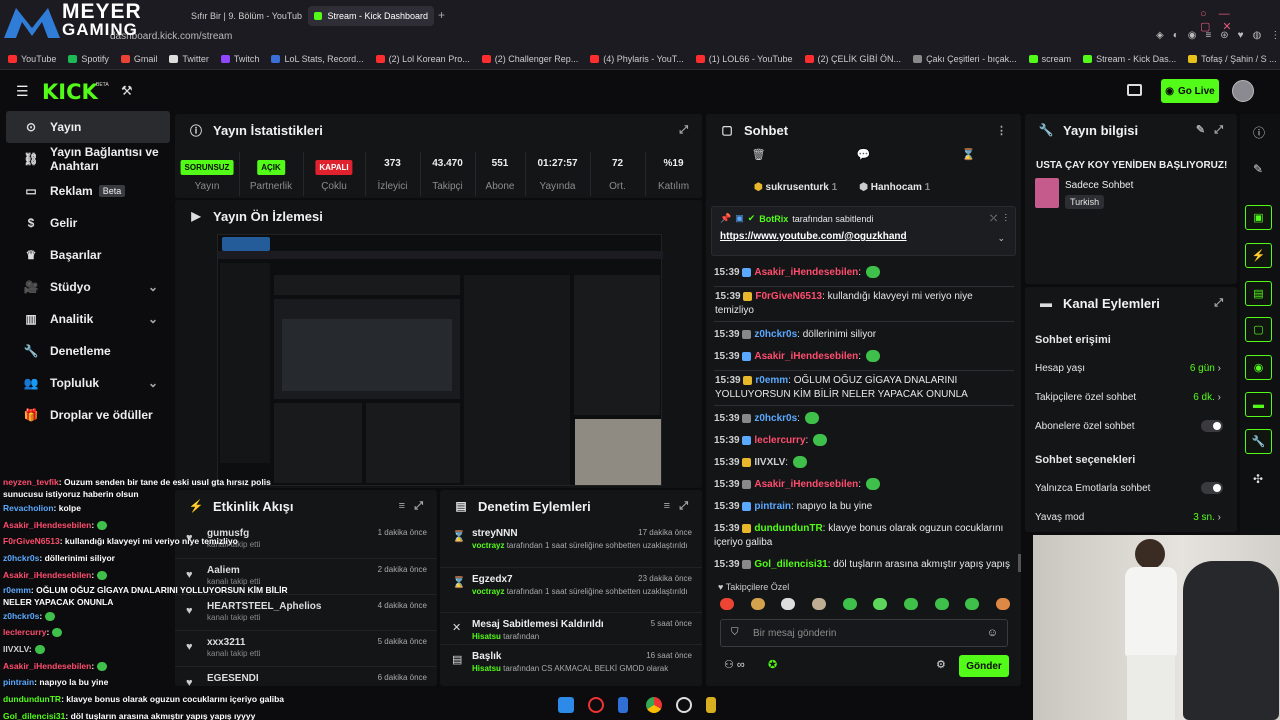 Image resolution: width=1280 pixels, height=720 pixels. What do you see at coordinates (1258, 404) in the screenshot?
I see `screen-widget-button: ▬` at bounding box center [1258, 404].